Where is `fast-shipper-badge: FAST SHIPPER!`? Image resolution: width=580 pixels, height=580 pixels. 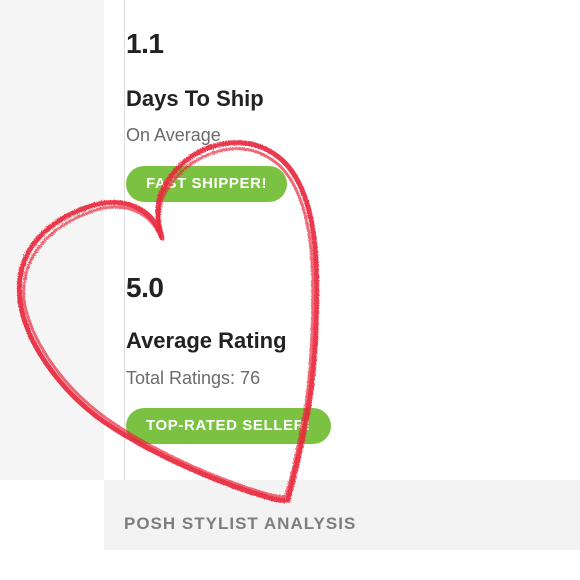
fast-shipper-badge: FAST SHIPPER! is located at coordinates (207, 184).